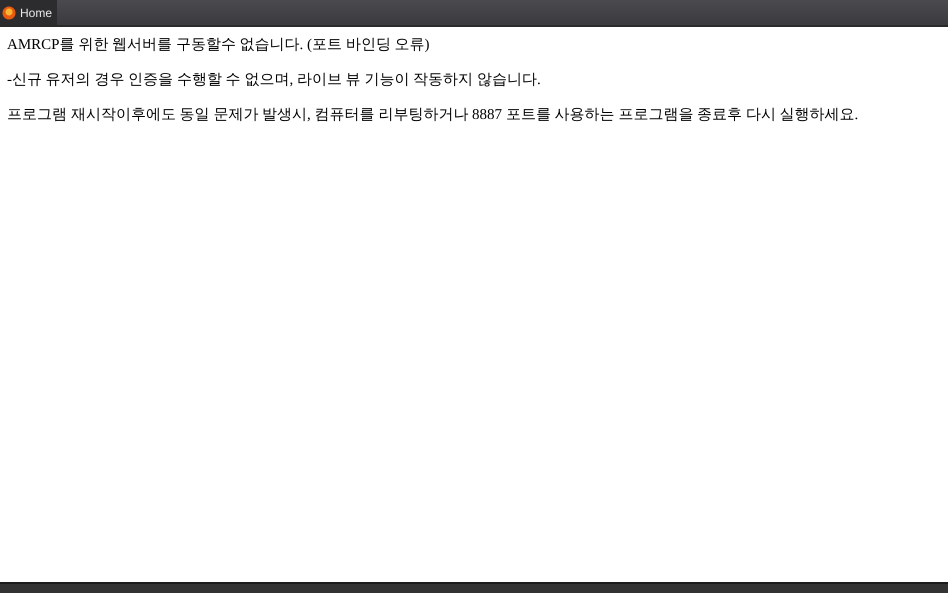 Image resolution: width=948 pixels, height=593 pixels. What do you see at coordinates (433, 115) in the screenshot?
I see `message-text: 프로그램 재시작이후에도 동일 문제가 발생시, 컴퓨터를 리부팅하거나 8887 포트를 사용하는 프로그램을 종료후 다시 실행하세요.` at bounding box center [433, 115].